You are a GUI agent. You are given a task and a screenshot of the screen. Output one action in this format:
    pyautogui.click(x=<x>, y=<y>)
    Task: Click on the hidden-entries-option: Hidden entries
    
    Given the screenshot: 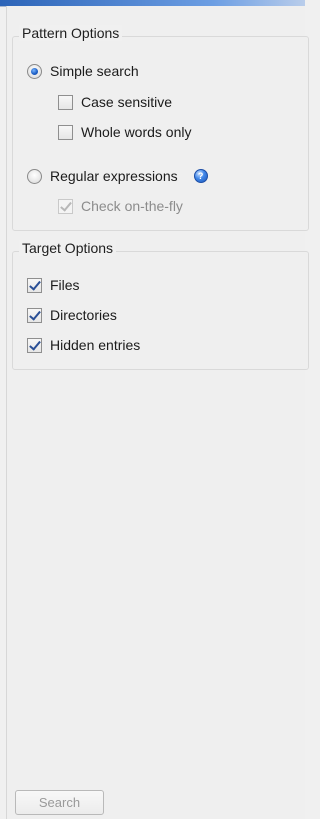 What is the action you would take?
    pyautogui.click(x=83, y=345)
    